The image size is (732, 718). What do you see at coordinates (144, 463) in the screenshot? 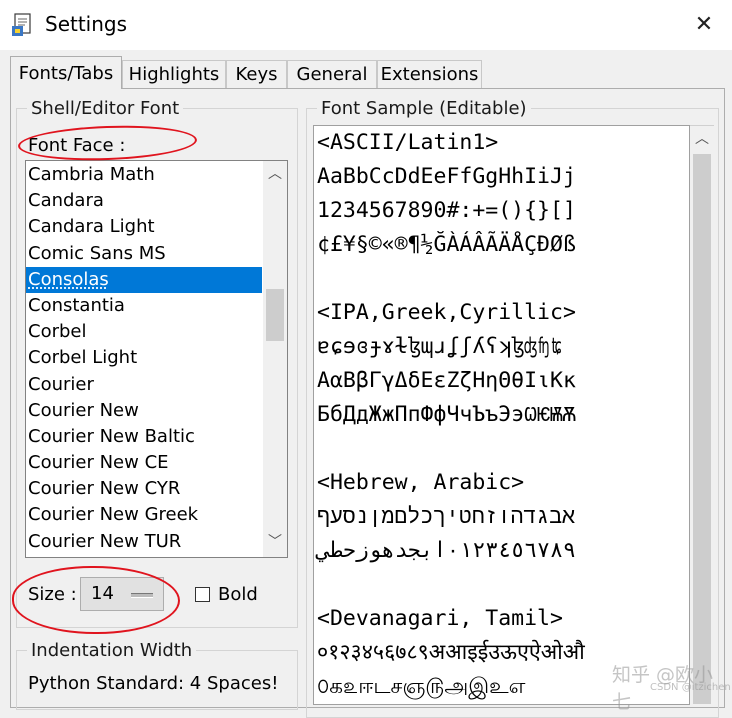
I see `font-list-item: Courier New CE` at bounding box center [144, 463].